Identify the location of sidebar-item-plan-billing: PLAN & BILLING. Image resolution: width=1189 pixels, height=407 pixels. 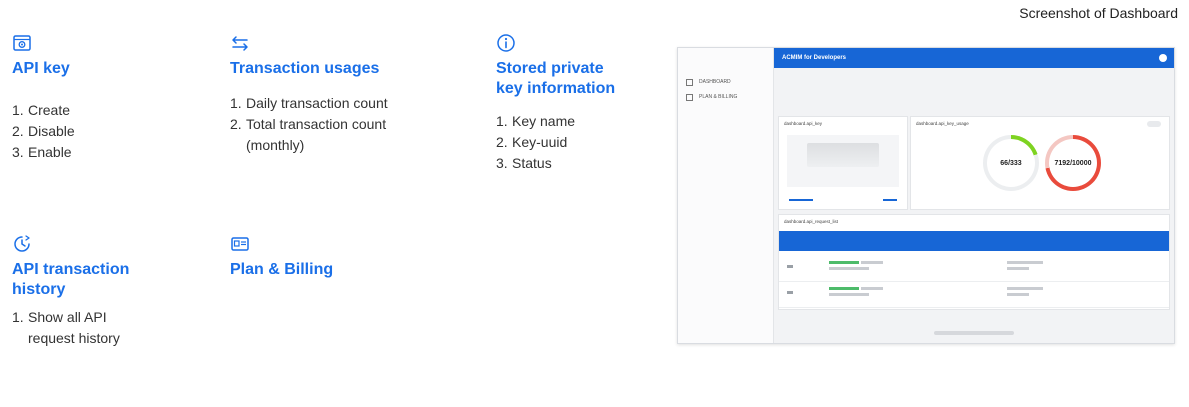
(725, 97).